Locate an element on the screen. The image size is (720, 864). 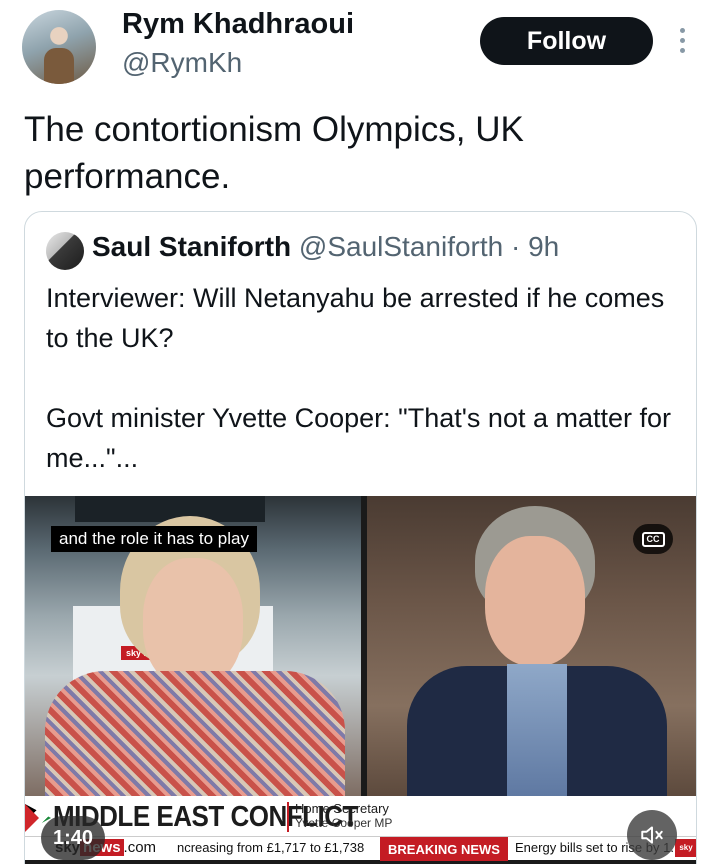
interviewer-blouse is located at coordinates (195, 733).